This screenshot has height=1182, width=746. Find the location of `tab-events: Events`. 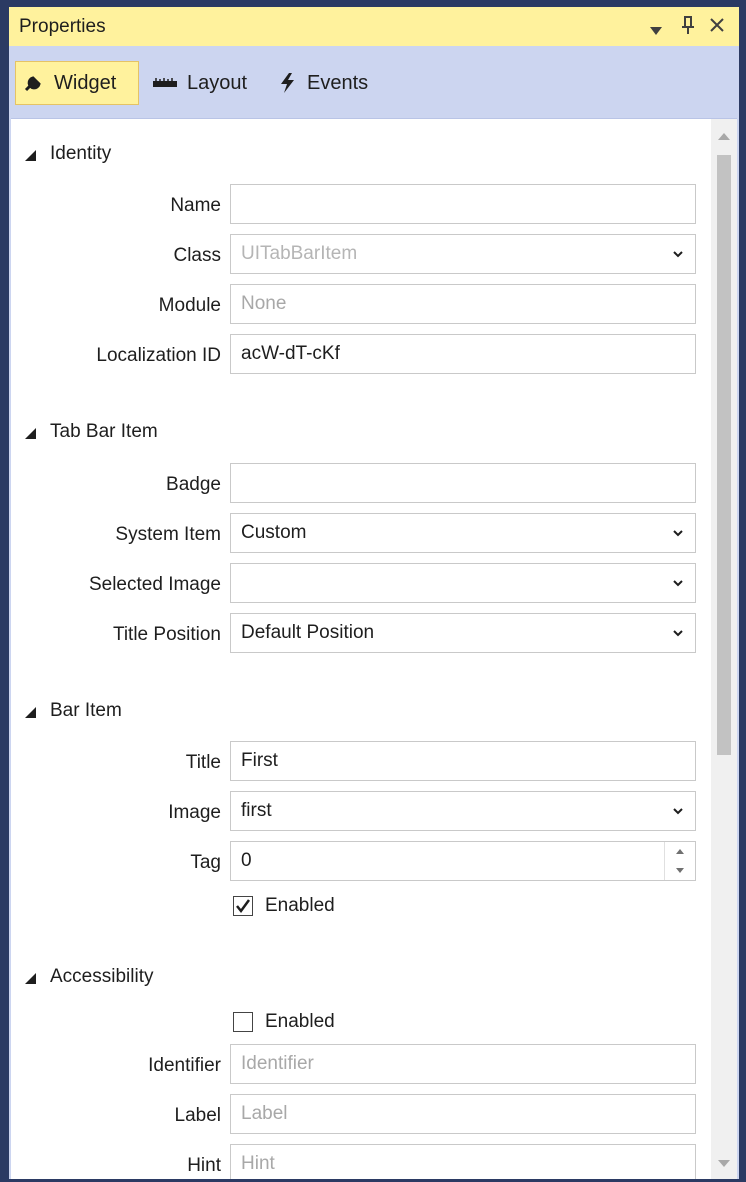

tab-events: Events is located at coordinates (331, 83).